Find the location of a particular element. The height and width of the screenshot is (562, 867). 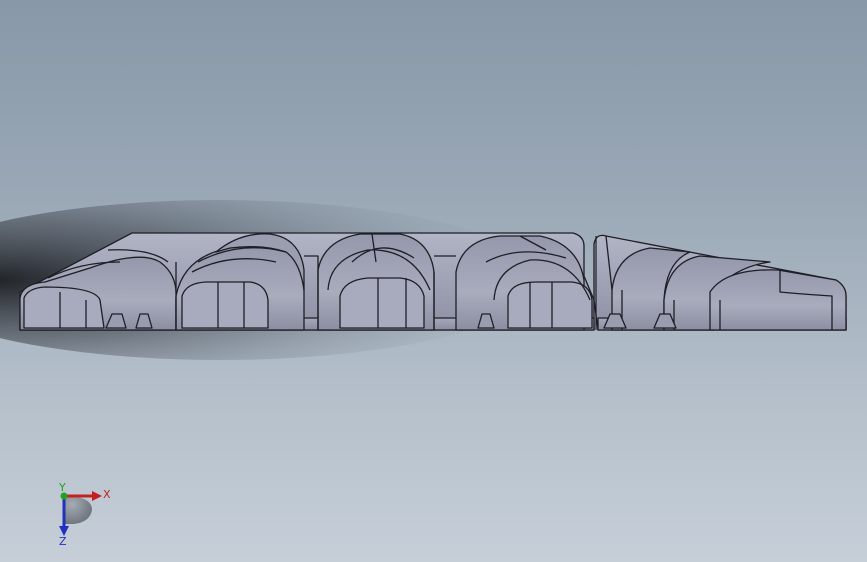

arch-3-inner is located at coordinates (382, 303).